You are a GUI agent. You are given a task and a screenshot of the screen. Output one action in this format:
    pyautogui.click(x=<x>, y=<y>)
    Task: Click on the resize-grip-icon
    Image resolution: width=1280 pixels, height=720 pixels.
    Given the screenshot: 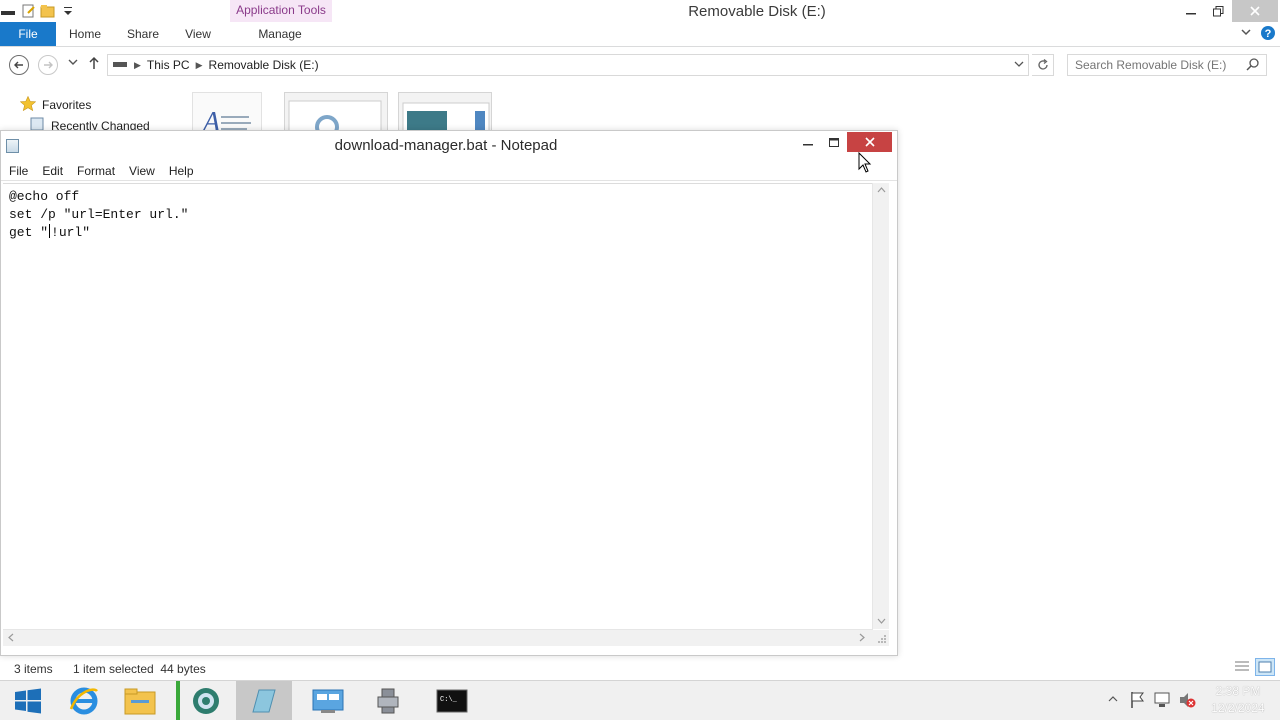 What is the action you would take?
    pyautogui.click(x=881, y=638)
    